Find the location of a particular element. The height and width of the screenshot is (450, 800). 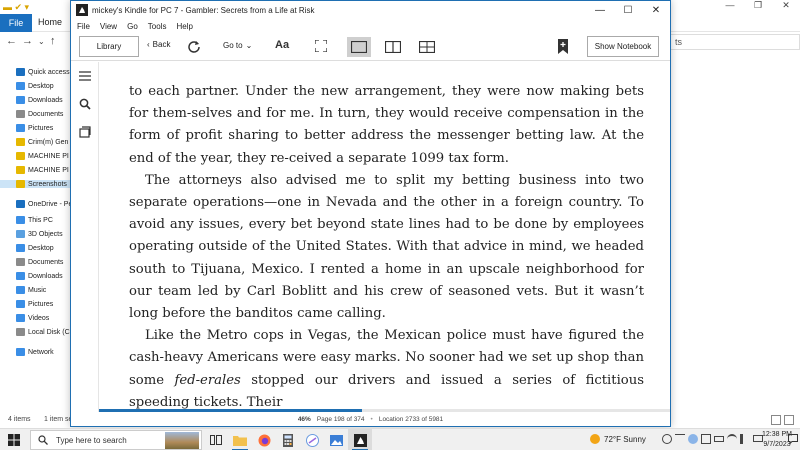

people-icon is located at coordinates (667, 439).